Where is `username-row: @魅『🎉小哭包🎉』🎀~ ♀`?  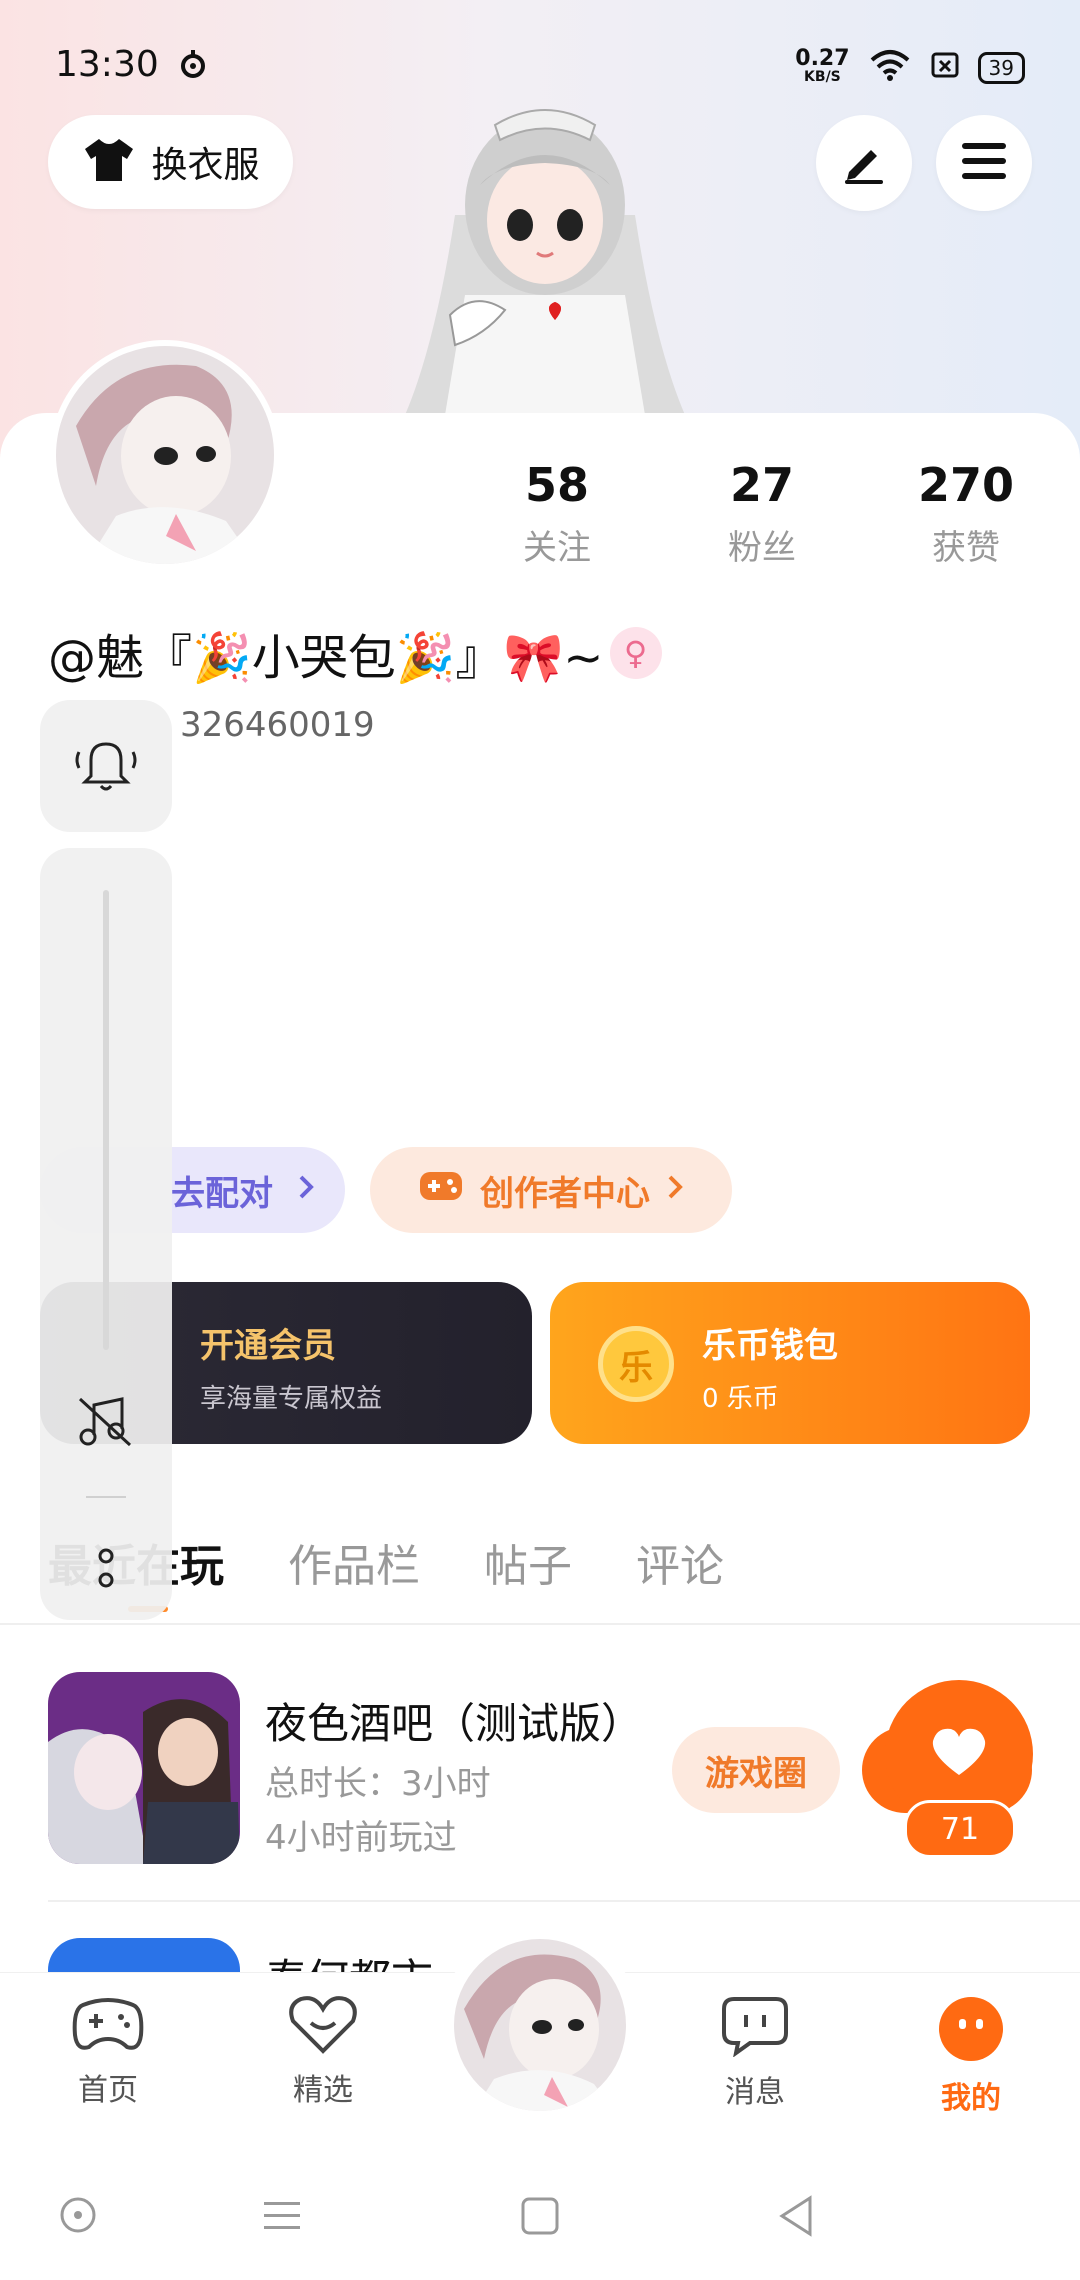 username-row: @魅『🎉小哭包🎉』🎀~ ♀ is located at coordinates (355, 653).